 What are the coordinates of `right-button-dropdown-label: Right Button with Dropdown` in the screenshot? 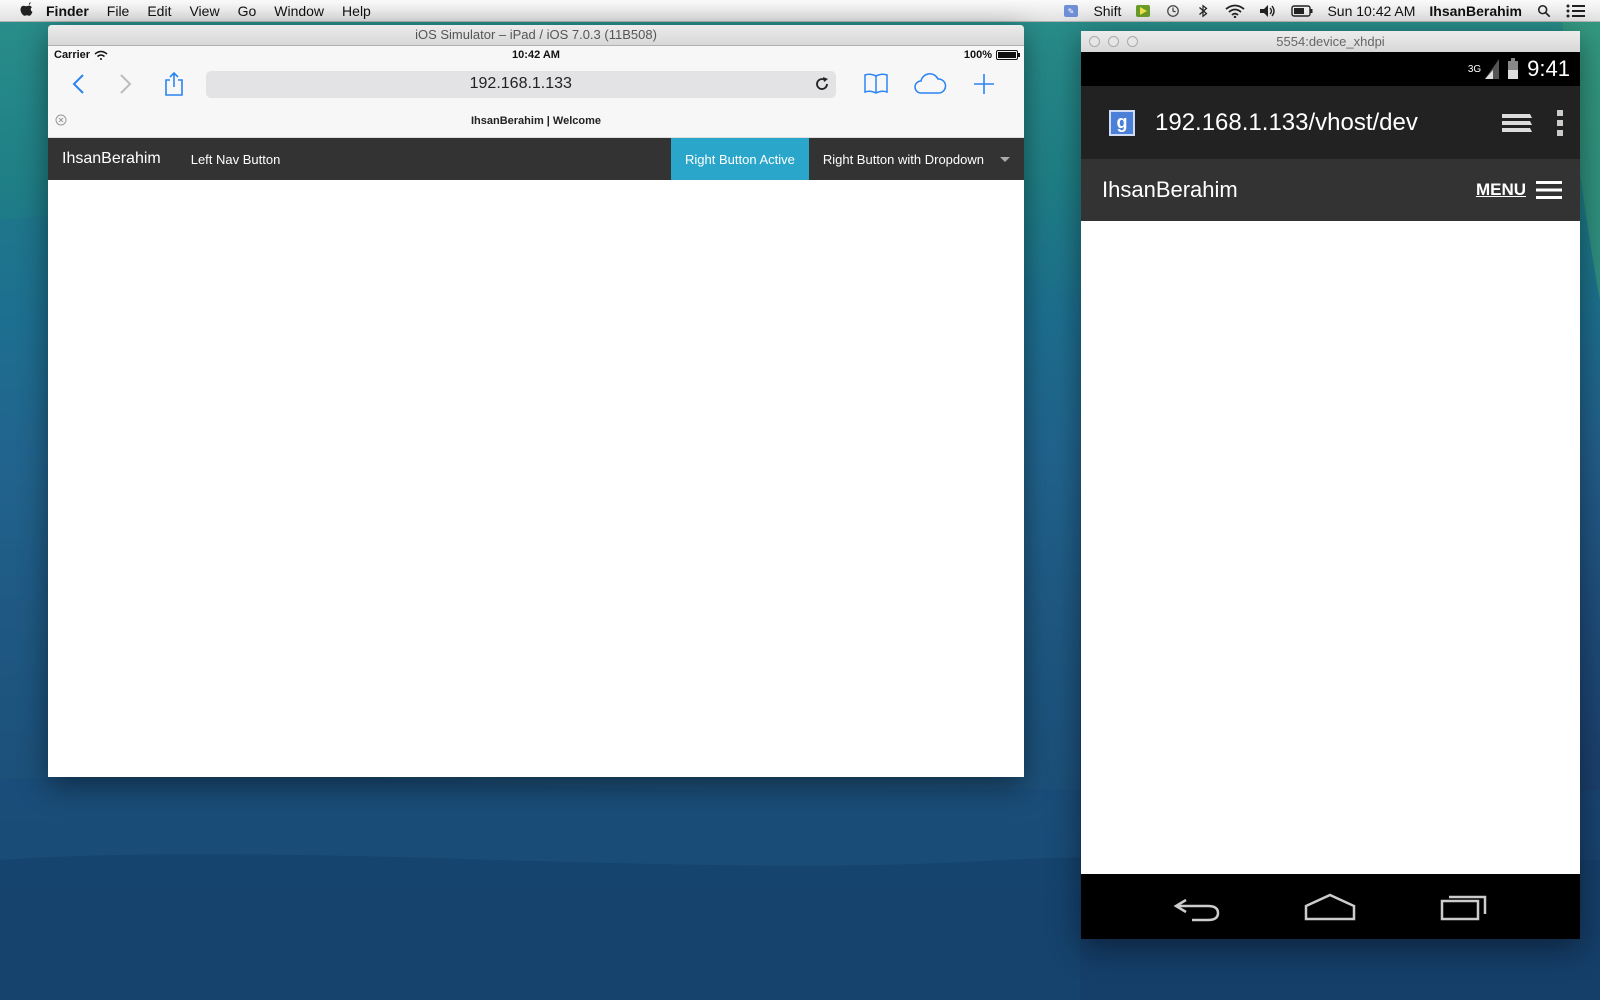 It's located at (903, 159).